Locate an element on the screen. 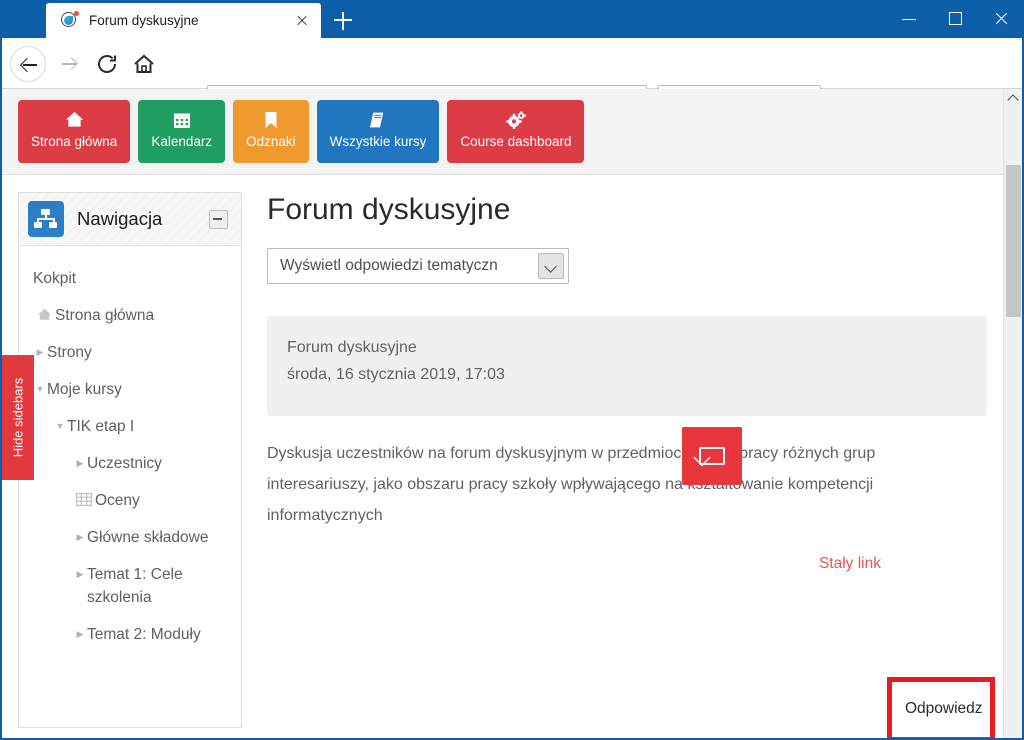 This screenshot has height=740, width=1024. nav-button-kalendarz: Kalendarz is located at coordinates (182, 131).